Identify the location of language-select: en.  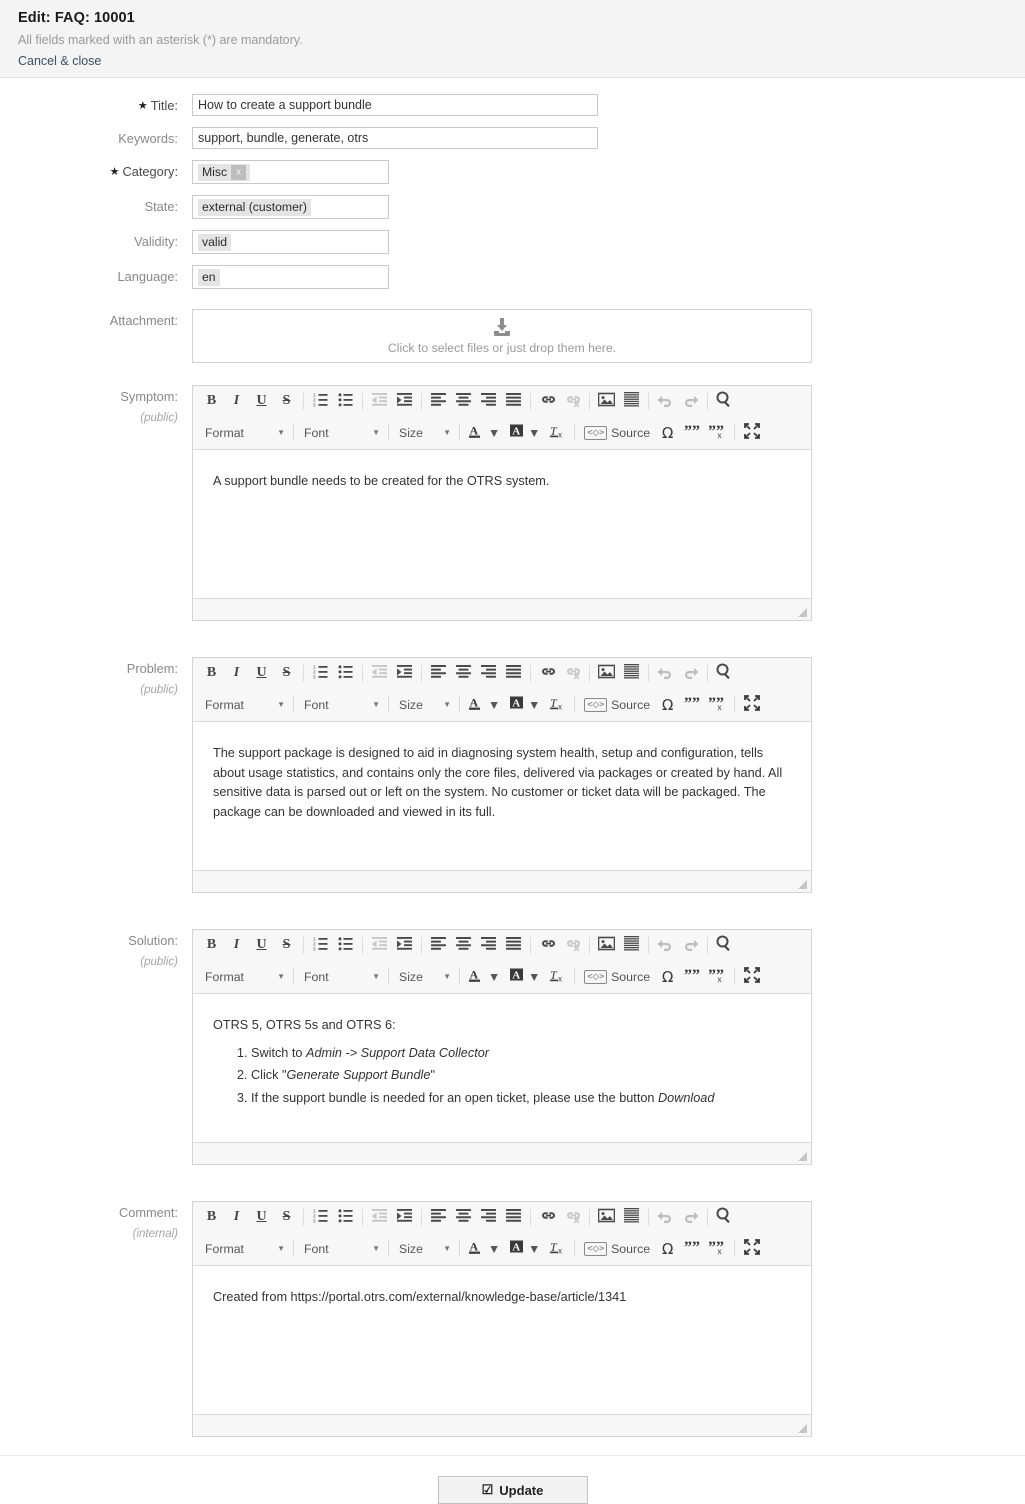
(290, 277).